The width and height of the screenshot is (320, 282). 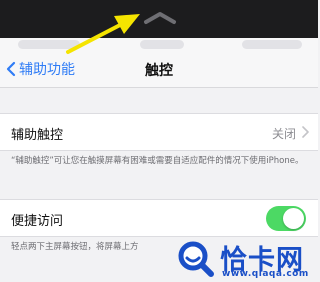 What do you see at coordinates (159, 218) in the screenshot?
I see `reachability-row: 便捷访问` at bounding box center [159, 218].